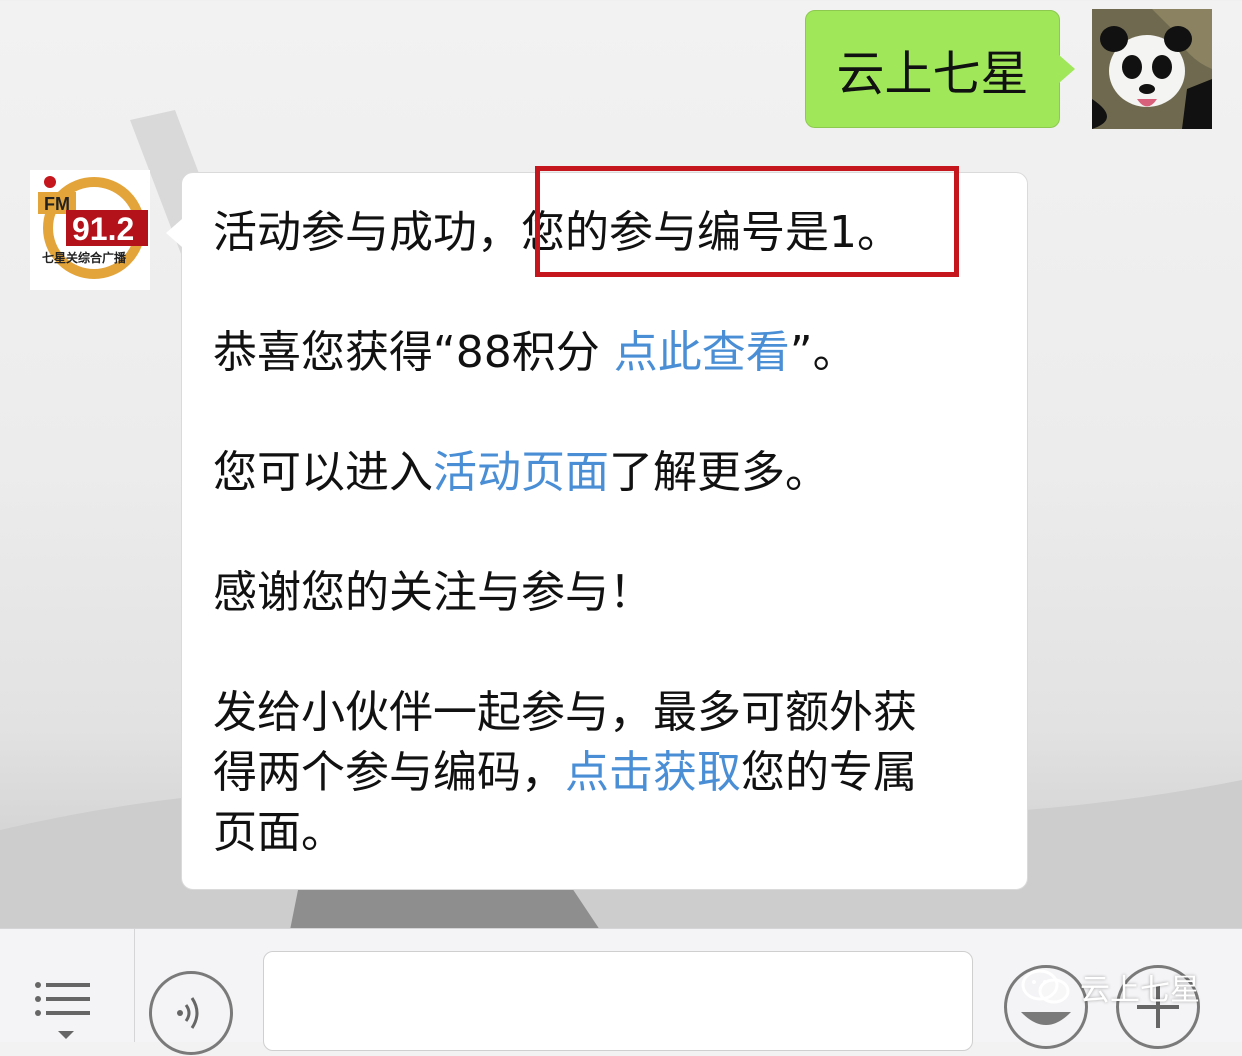 The width and height of the screenshot is (1242, 1056). I want to click on get-page-link: 点击获取, so click(653, 772).